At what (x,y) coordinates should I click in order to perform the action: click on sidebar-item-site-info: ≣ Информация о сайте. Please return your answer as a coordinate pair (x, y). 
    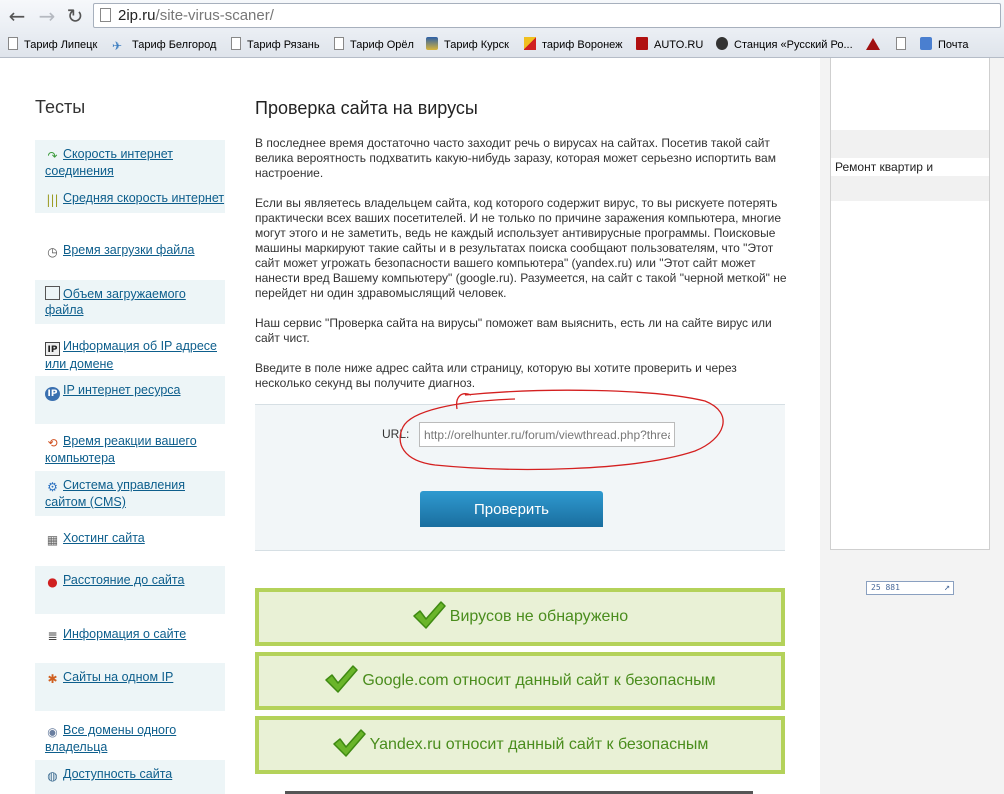
    Looking at the image, I should click on (130, 634).